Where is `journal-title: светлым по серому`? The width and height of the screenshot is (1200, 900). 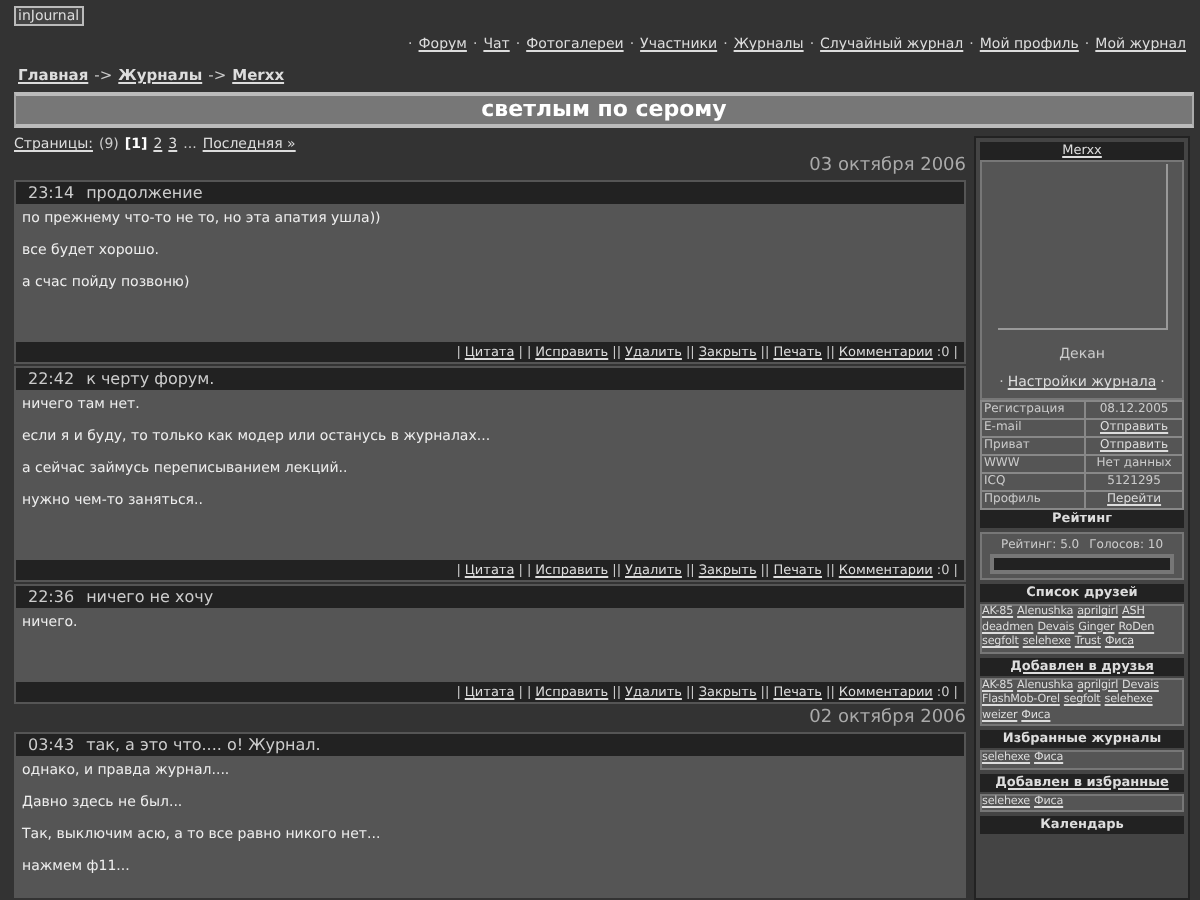
journal-title: светлым по серому is located at coordinates (604, 110).